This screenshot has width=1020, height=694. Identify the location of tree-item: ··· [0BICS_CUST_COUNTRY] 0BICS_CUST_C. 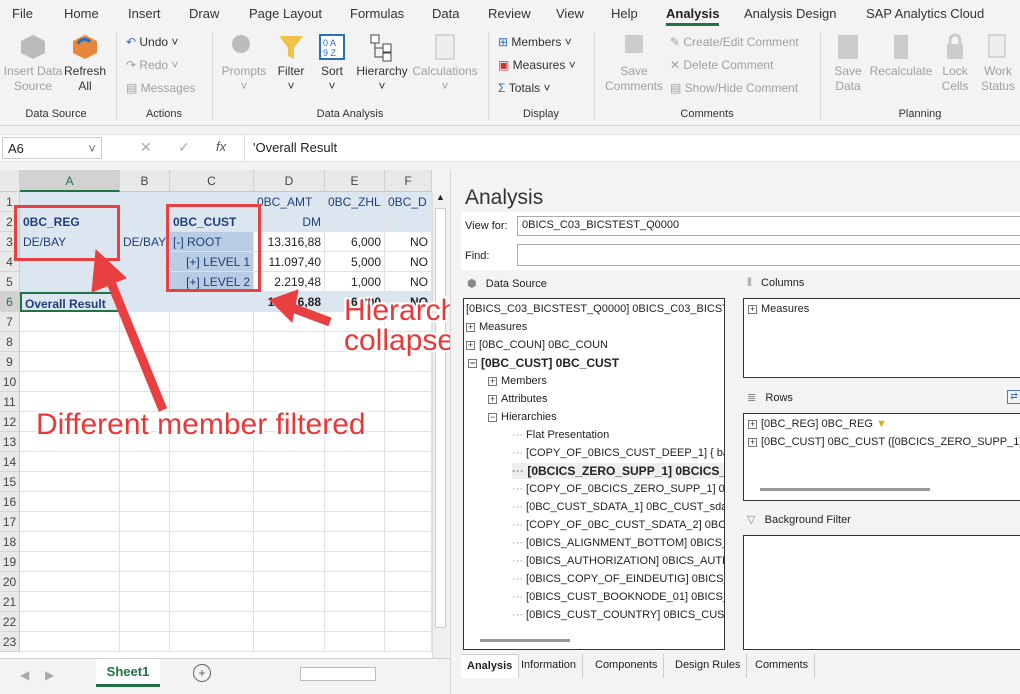
(618, 615).